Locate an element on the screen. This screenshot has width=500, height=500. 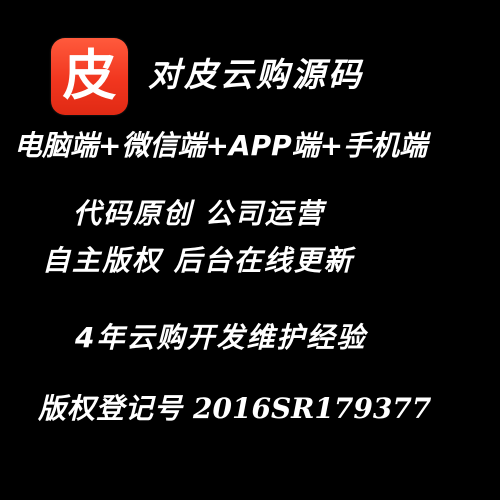
original-operation-text: 代码原创 公司运营 is located at coordinates (199, 213).